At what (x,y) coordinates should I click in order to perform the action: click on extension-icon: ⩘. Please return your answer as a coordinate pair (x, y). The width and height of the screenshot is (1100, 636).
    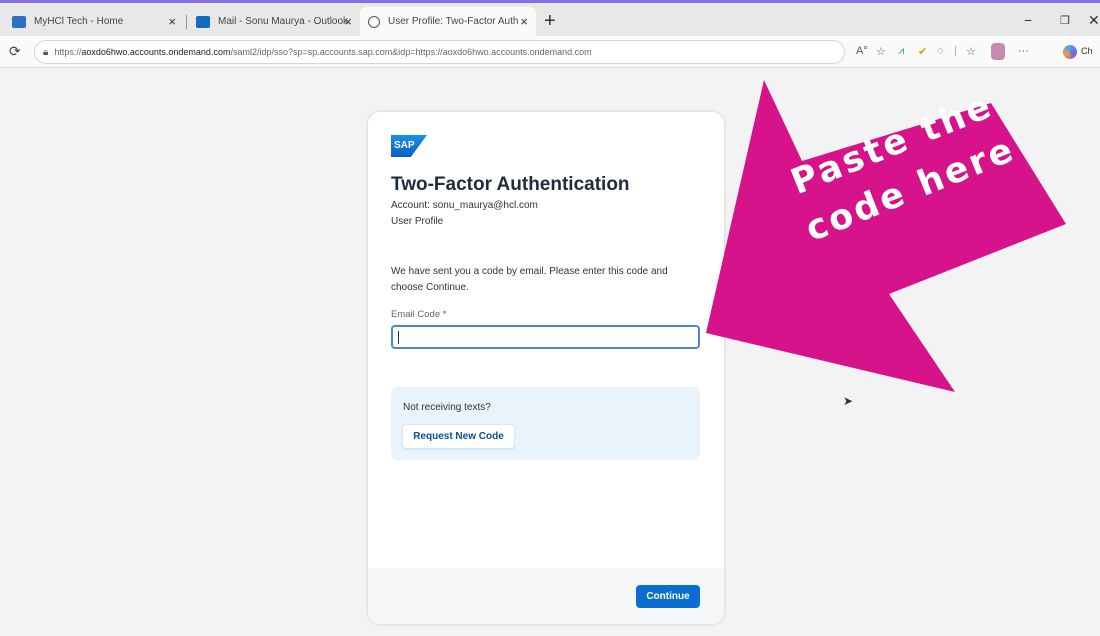
    Looking at the image, I should click on (901, 51).